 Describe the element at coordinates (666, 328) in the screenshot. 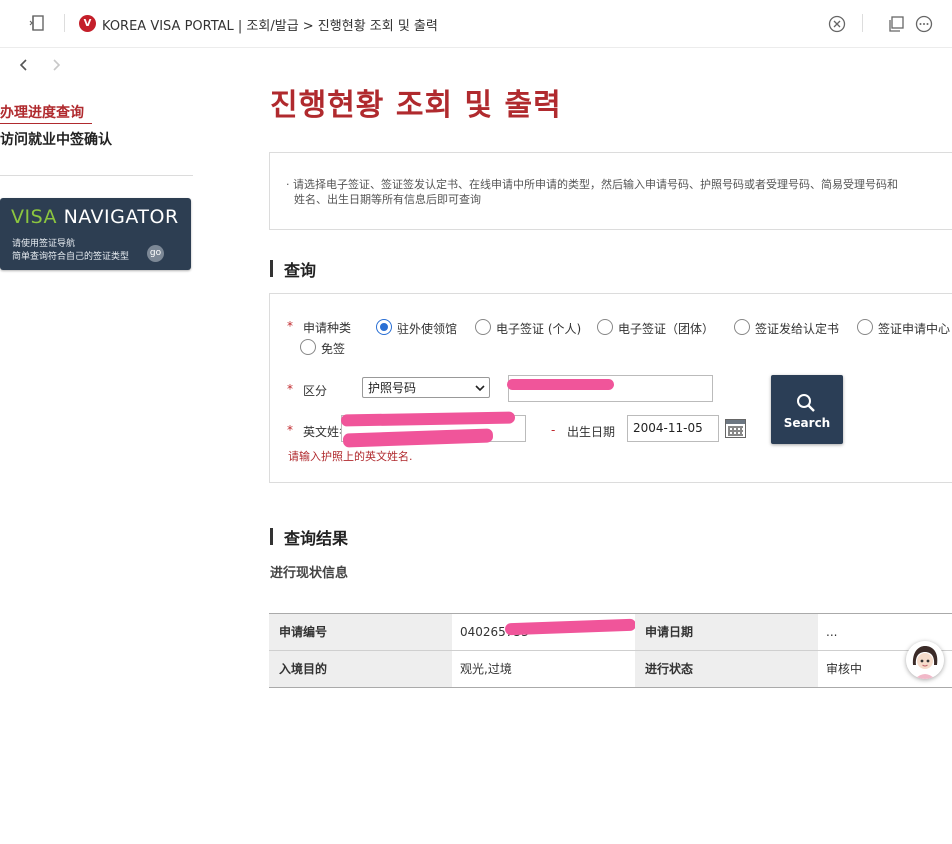

I see `radio-evisa-group-label: 电子签证（团体）` at that location.